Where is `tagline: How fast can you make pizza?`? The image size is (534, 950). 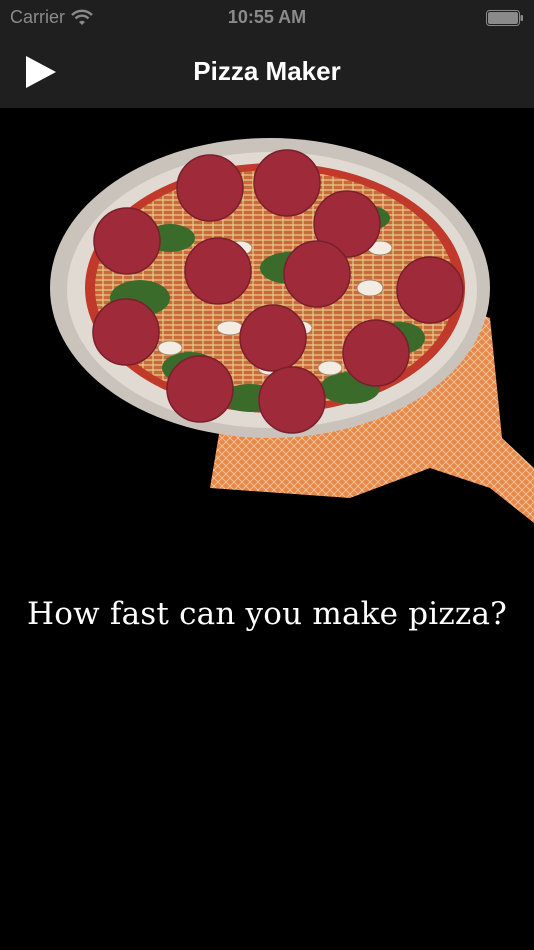
tagline: How fast can you make pizza? is located at coordinates (267, 614).